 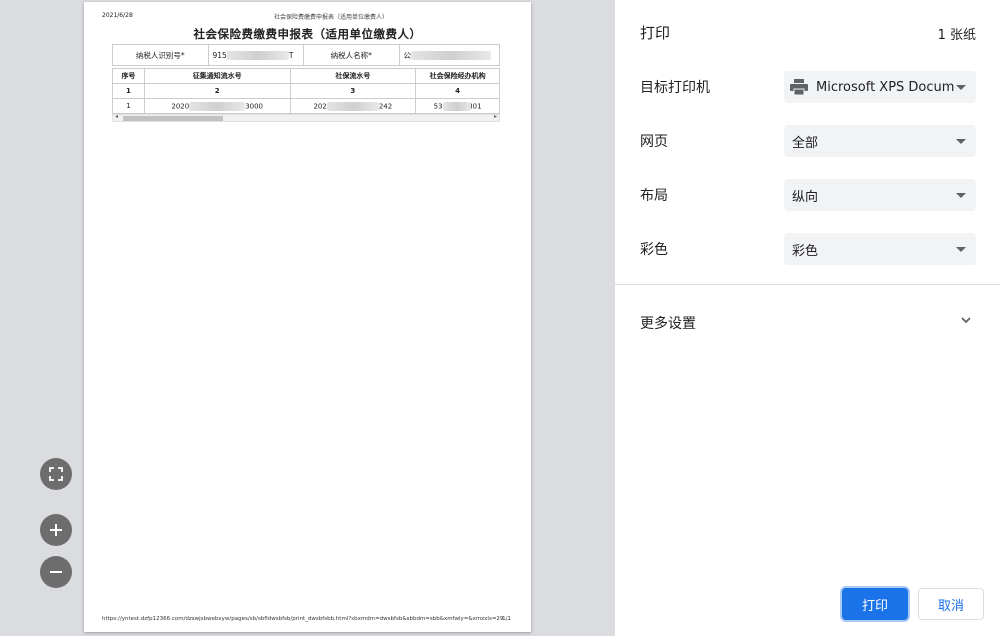 What do you see at coordinates (880, 195) in the screenshot?
I see `layout-select: 纵向` at bounding box center [880, 195].